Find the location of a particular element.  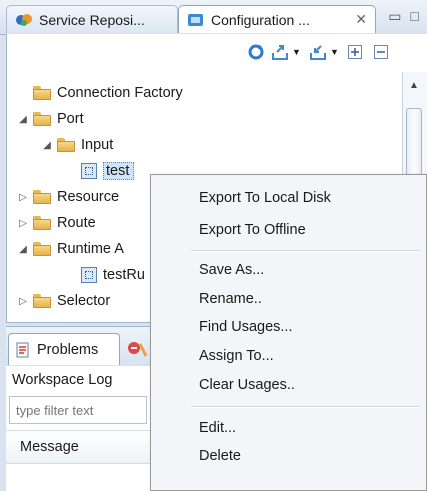

expand-all-button is located at coordinates (355, 52).